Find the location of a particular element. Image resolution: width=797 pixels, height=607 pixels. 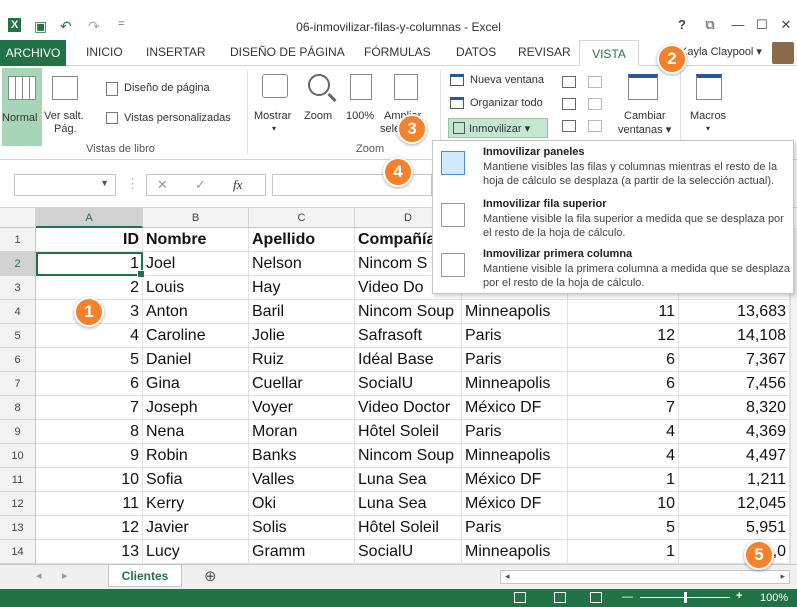

hide-icon is located at coordinates (569, 104).